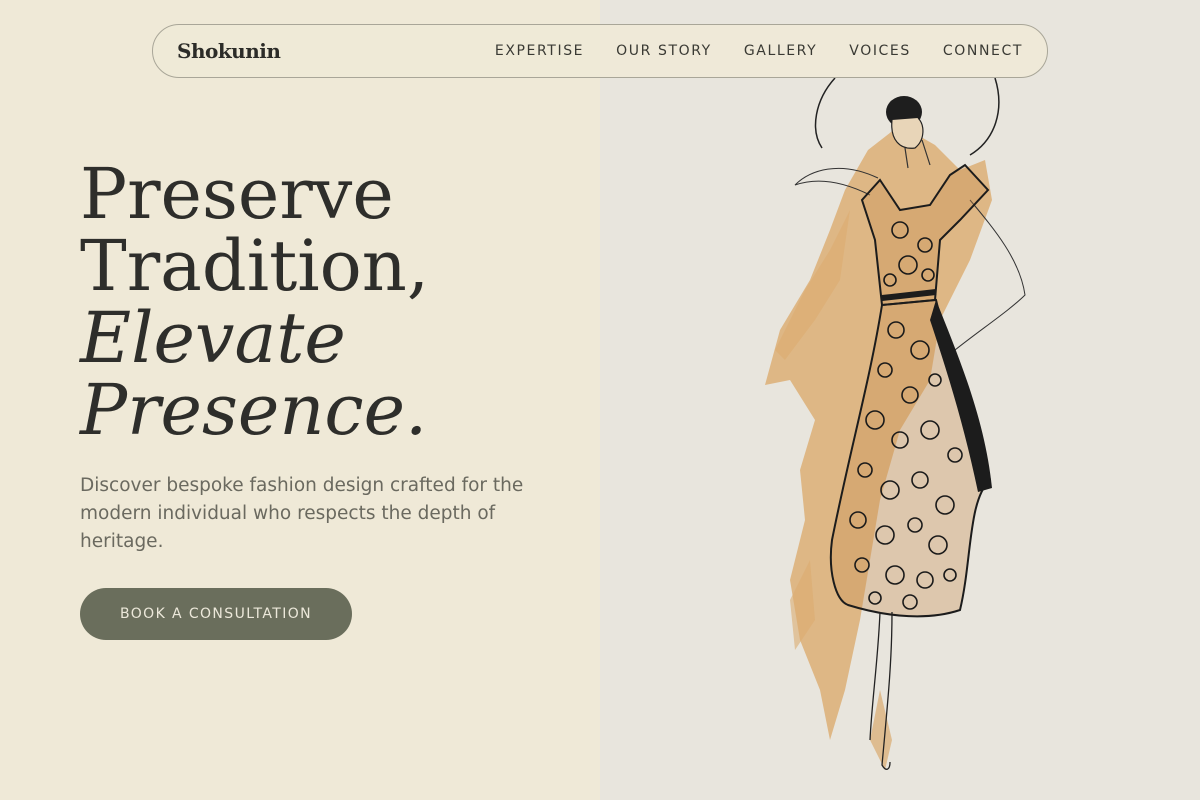  Describe the element at coordinates (539, 51) in the screenshot. I see `nav-link-expertise: EXPERTISE` at that location.